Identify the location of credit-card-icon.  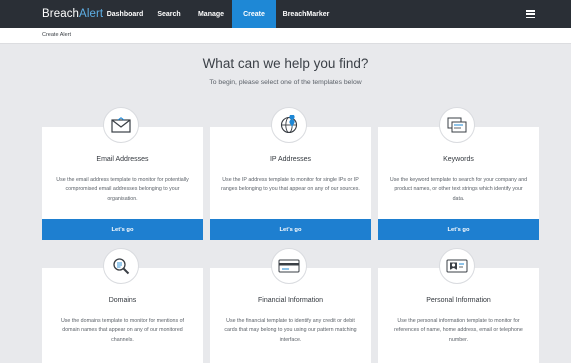
(289, 266).